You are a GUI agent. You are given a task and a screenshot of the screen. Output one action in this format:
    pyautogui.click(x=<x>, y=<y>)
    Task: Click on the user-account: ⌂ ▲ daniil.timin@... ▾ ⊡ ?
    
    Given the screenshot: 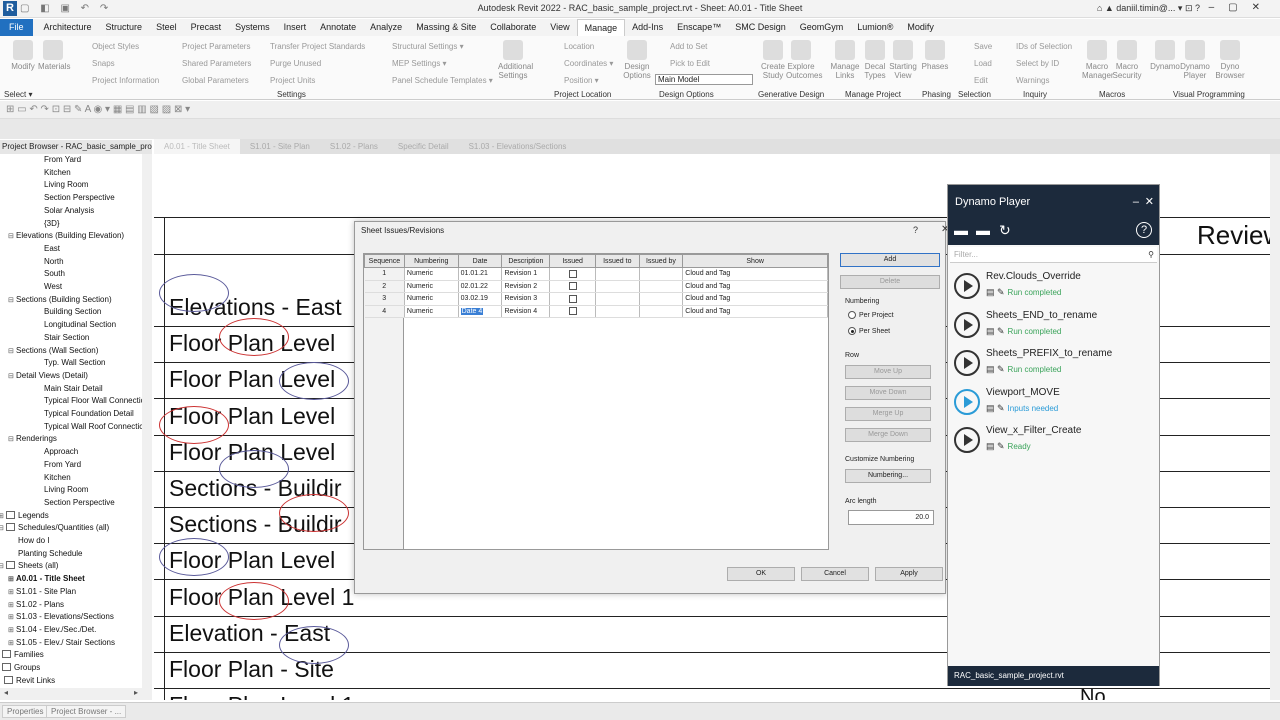 What is the action you would take?
    pyautogui.click(x=1148, y=8)
    